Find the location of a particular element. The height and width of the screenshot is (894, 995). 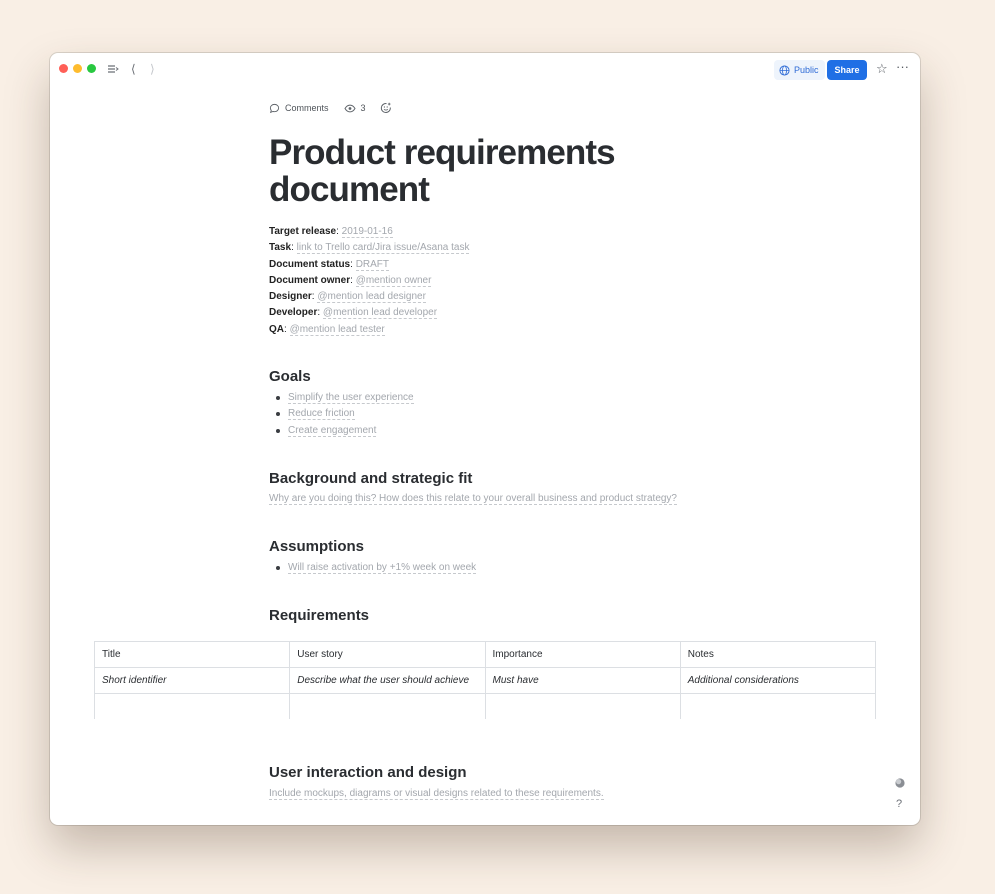

views-count: 3 is located at coordinates (363, 108).